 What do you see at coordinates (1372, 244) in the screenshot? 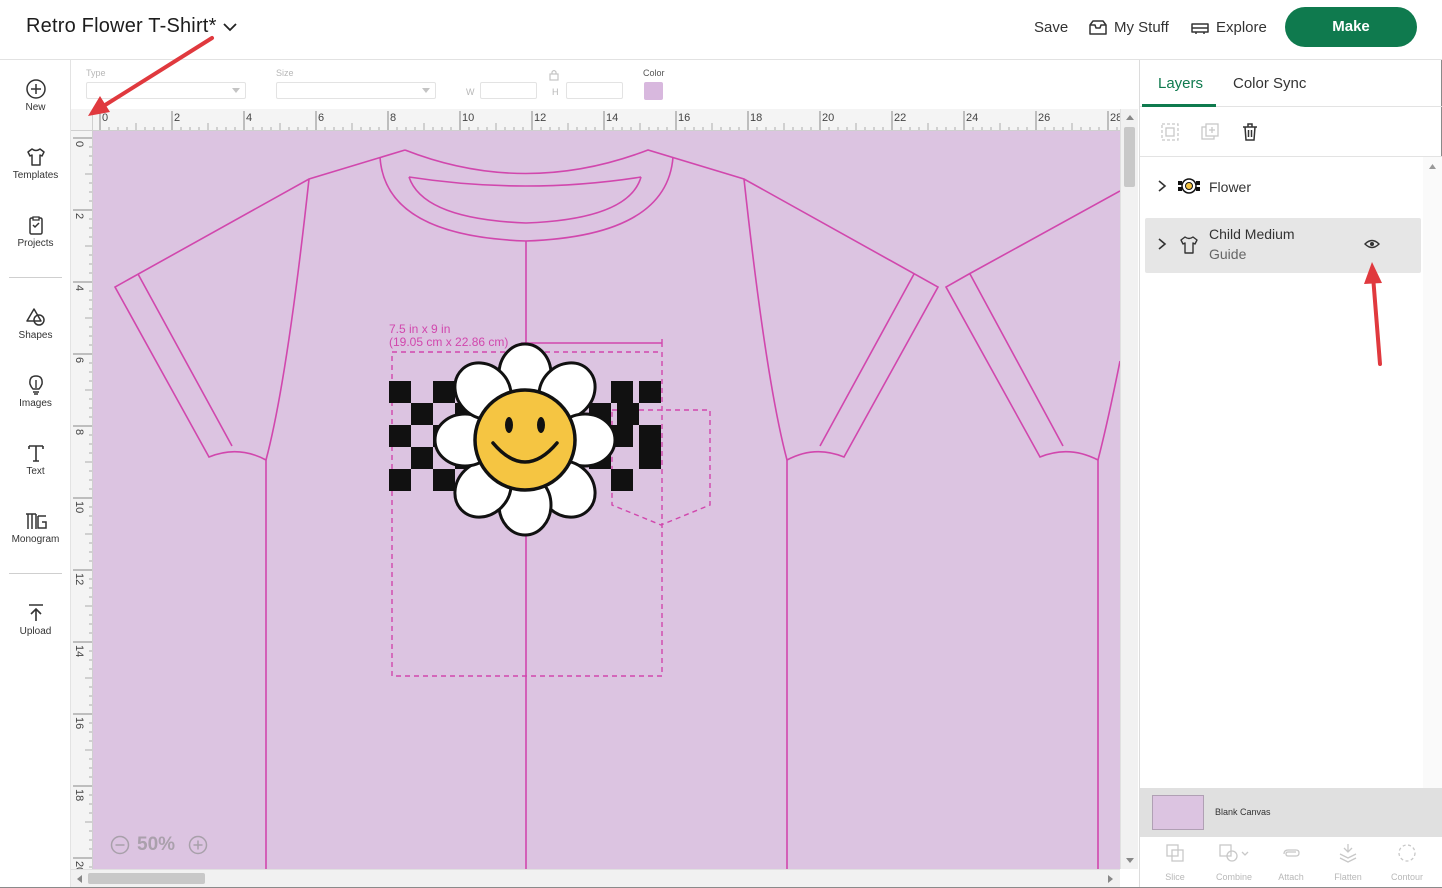
I see `eye-icon` at bounding box center [1372, 244].